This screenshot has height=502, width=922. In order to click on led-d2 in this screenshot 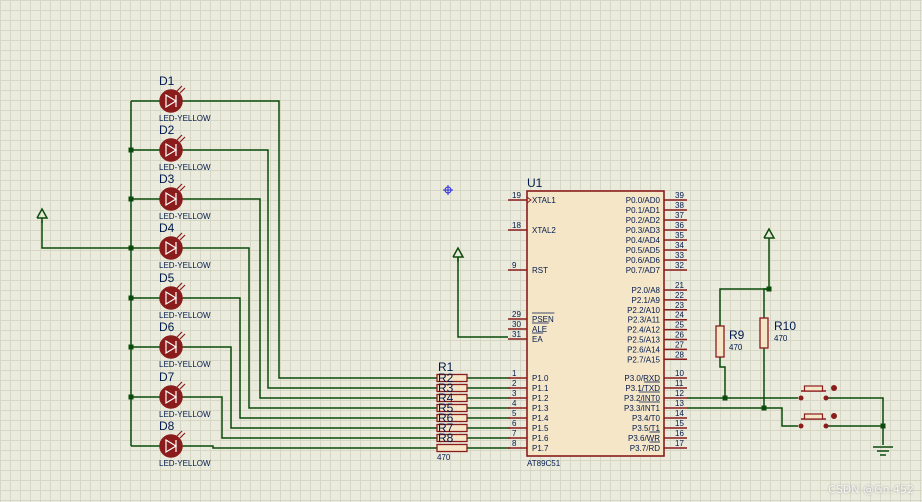, I will do `click(172, 148)`.